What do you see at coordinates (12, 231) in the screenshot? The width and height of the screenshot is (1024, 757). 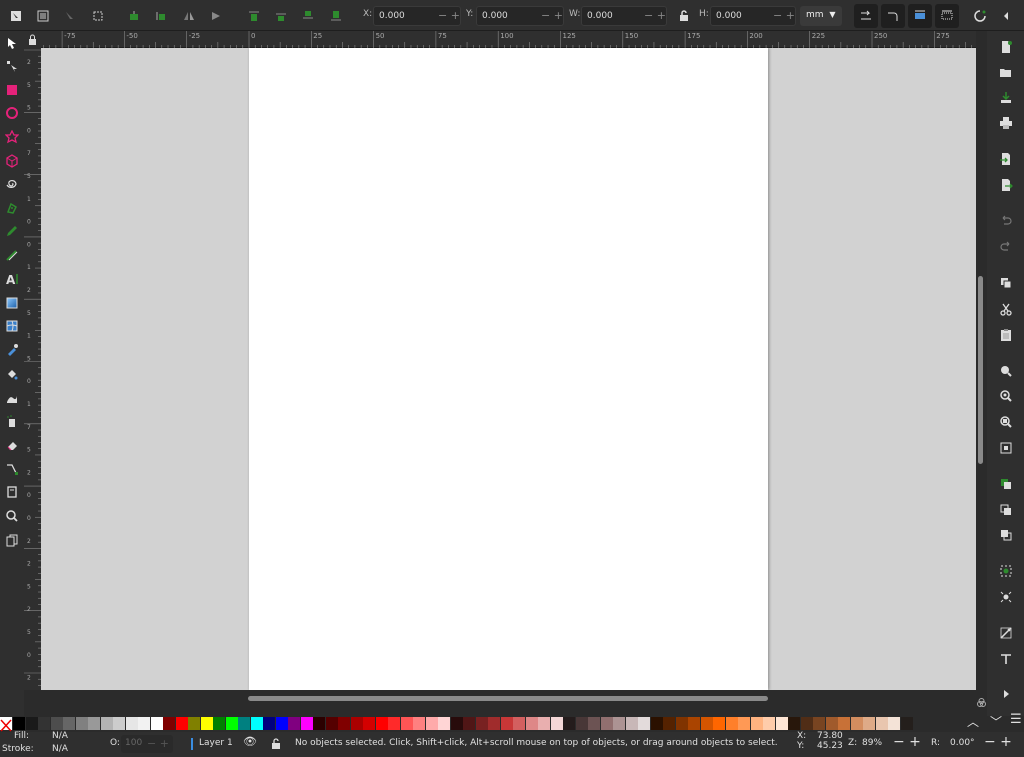 I see `pencil-tool` at bounding box center [12, 231].